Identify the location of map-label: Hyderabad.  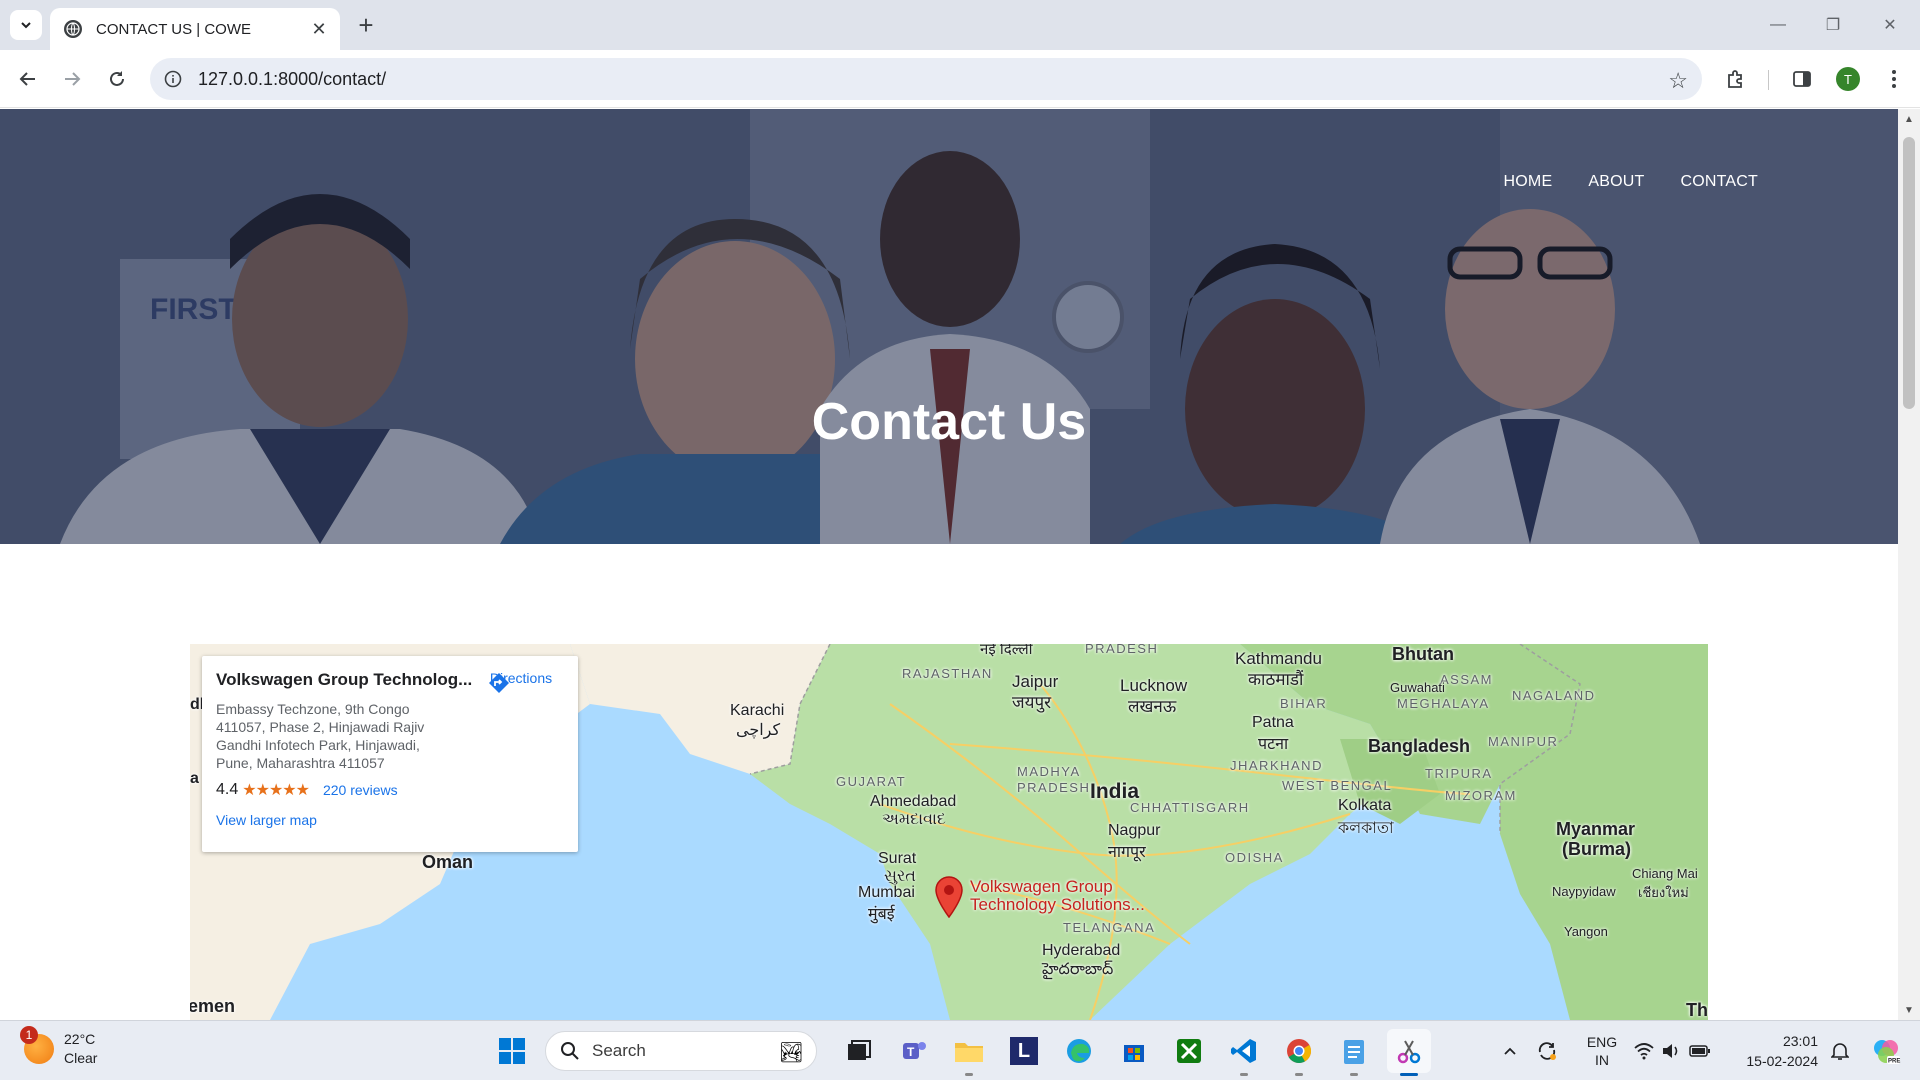
(1081, 950).